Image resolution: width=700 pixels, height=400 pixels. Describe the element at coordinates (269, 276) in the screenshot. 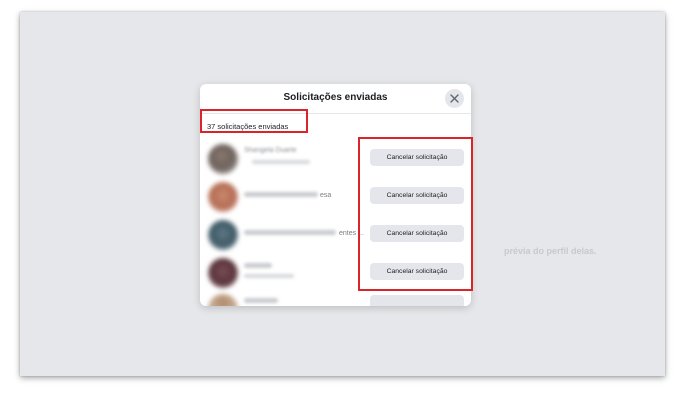

I see `request-subtext-redacted` at that location.